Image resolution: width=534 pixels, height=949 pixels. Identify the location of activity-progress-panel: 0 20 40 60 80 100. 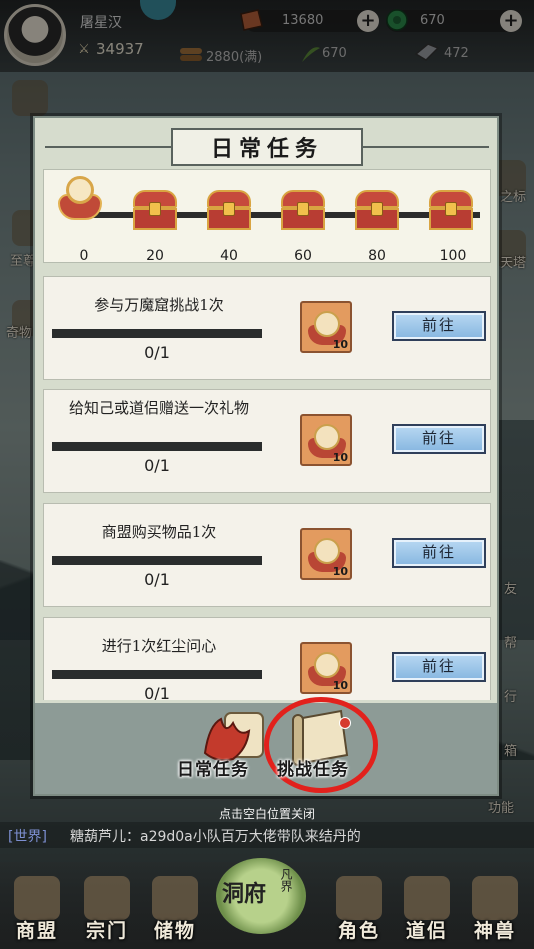
(267, 216).